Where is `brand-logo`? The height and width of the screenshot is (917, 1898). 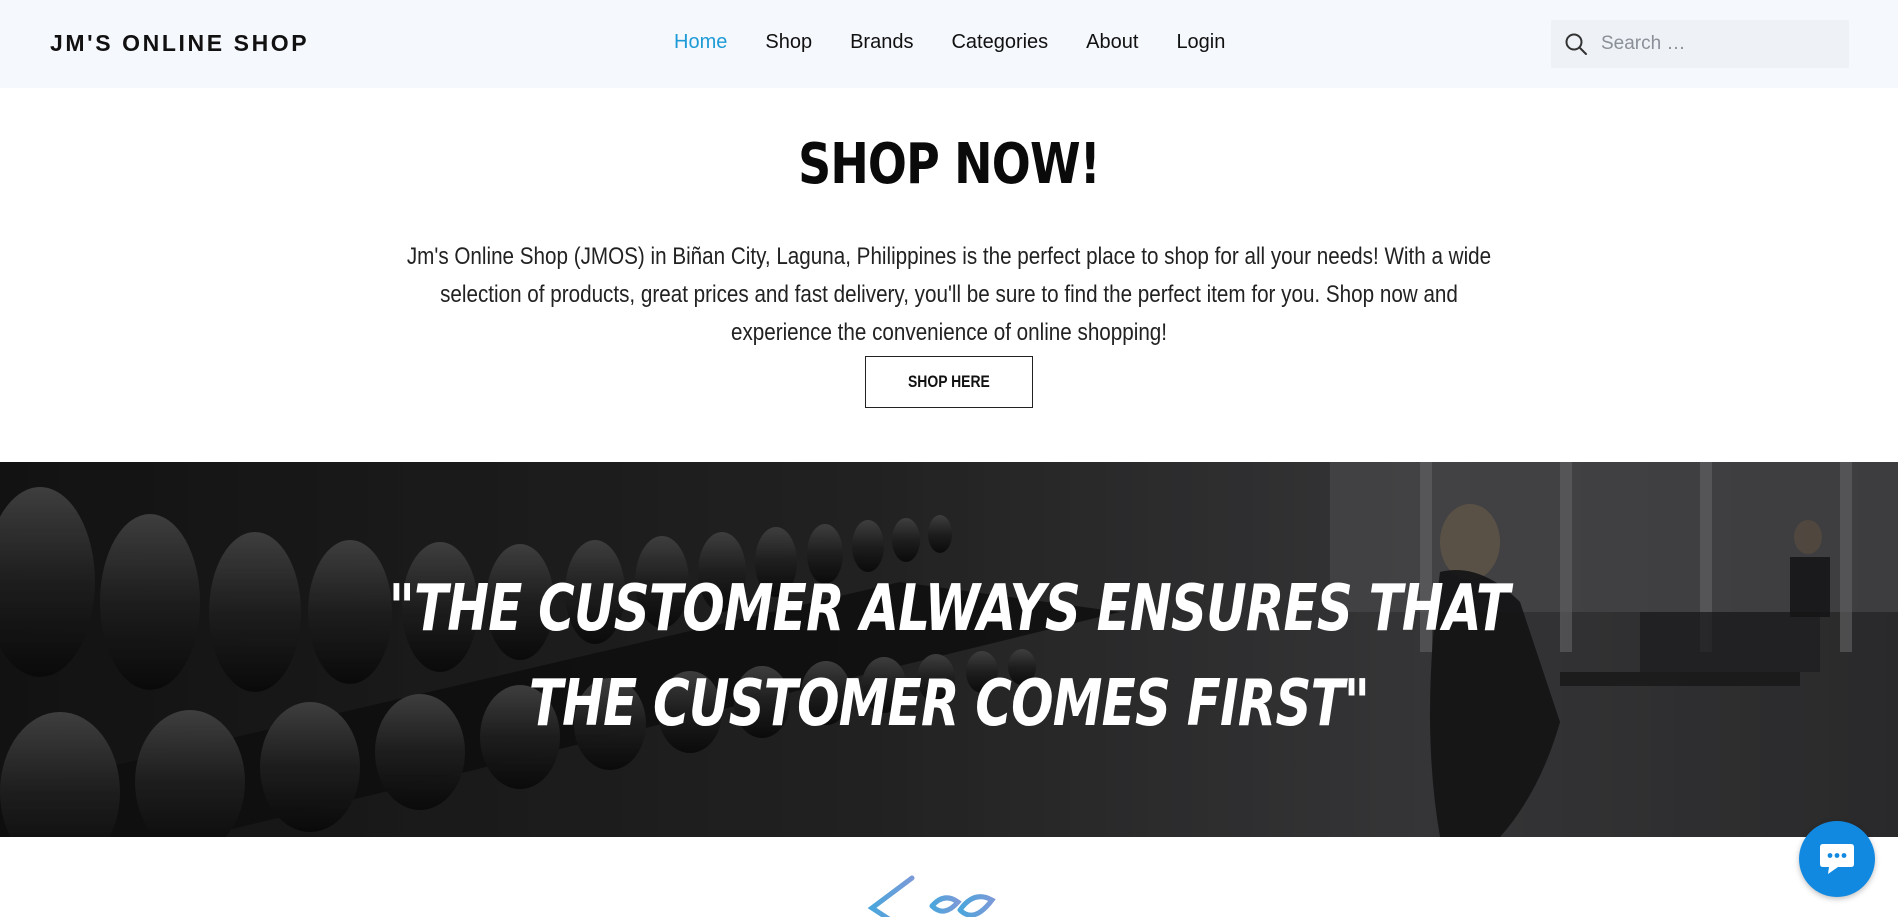
brand-logo is located at coordinates (952, 891).